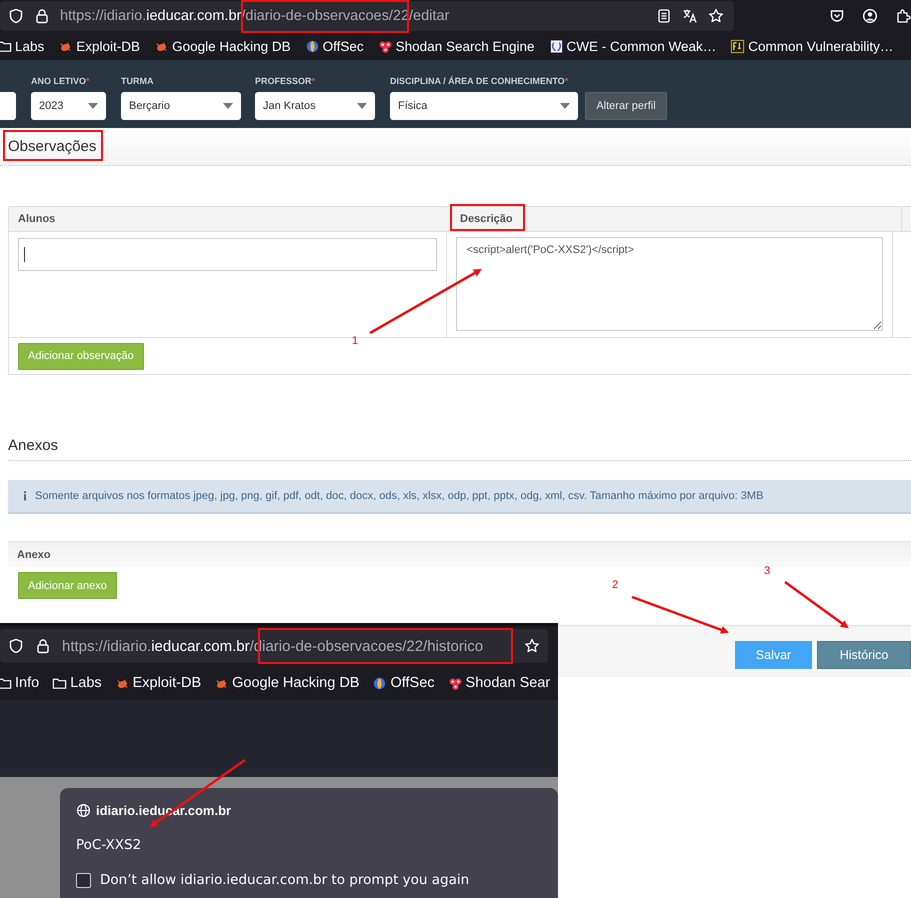 The height and width of the screenshot is (898, 911). Describe the element at coordinates (137, 81) in the screenshot. I see `field-label: TURMA` at that location.